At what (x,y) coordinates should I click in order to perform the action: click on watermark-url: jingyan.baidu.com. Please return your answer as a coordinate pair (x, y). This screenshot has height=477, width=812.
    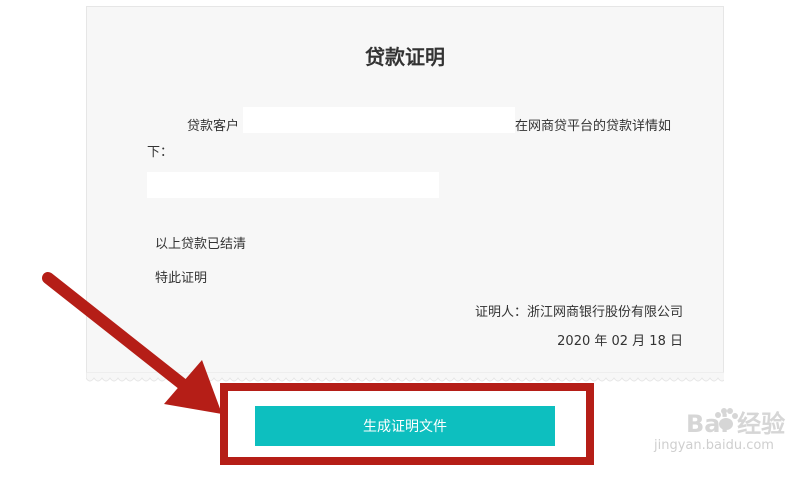
    Looking at the image, I should click on (714, 445).